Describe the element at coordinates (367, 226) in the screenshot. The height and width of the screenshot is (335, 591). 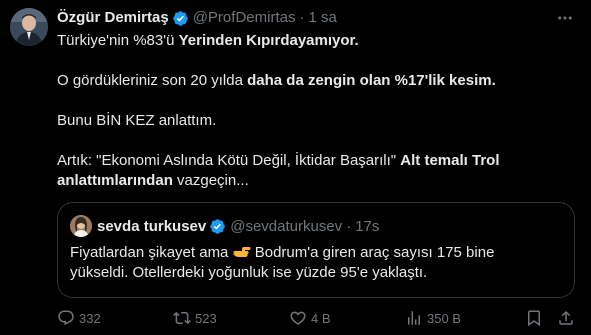
I see `quoted-timestamp: 17s` at that location.